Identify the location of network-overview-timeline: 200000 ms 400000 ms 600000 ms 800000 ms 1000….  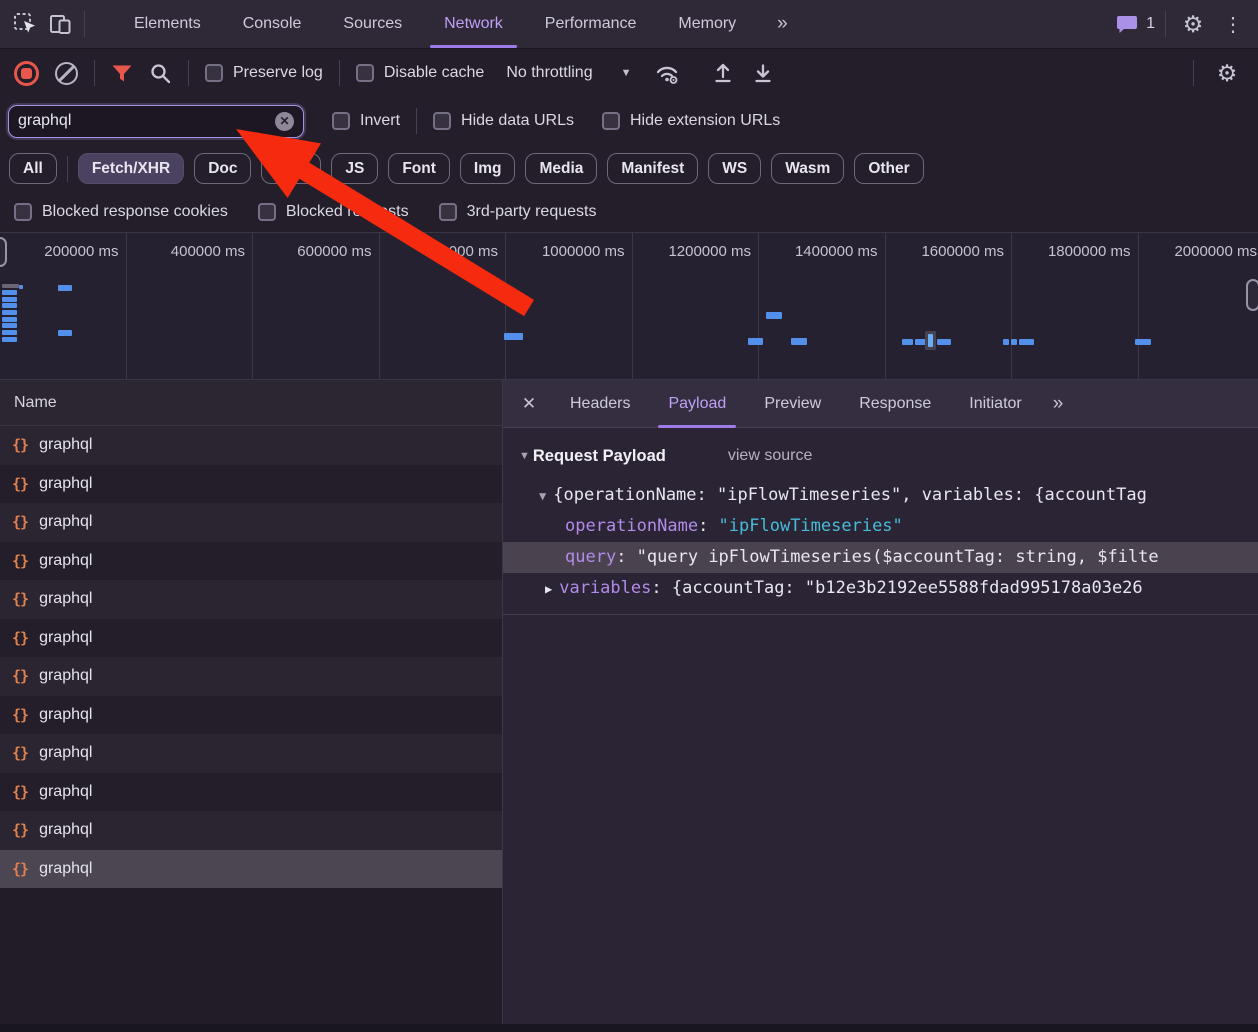
(629, 306).